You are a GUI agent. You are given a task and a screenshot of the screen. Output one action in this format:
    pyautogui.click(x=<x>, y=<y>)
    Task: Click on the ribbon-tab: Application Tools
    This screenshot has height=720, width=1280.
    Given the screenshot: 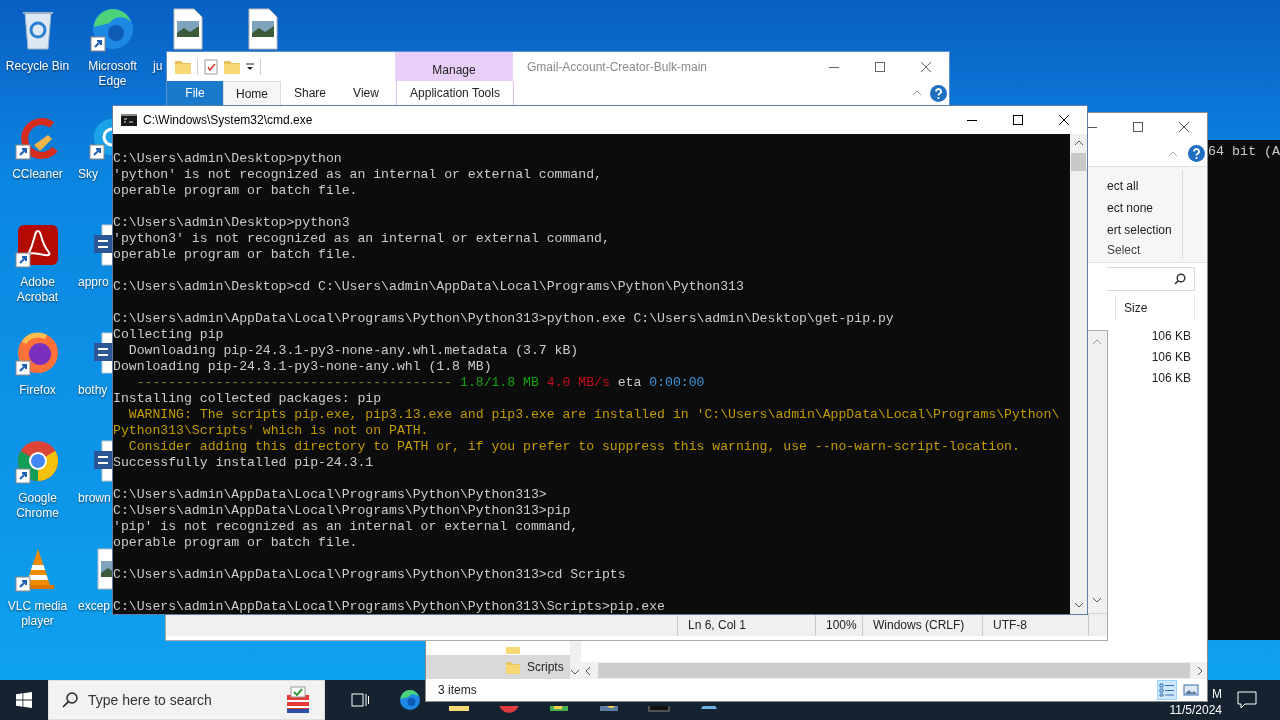 What is the action you would take?
    pyautogui.click(x=455, y=93)
    